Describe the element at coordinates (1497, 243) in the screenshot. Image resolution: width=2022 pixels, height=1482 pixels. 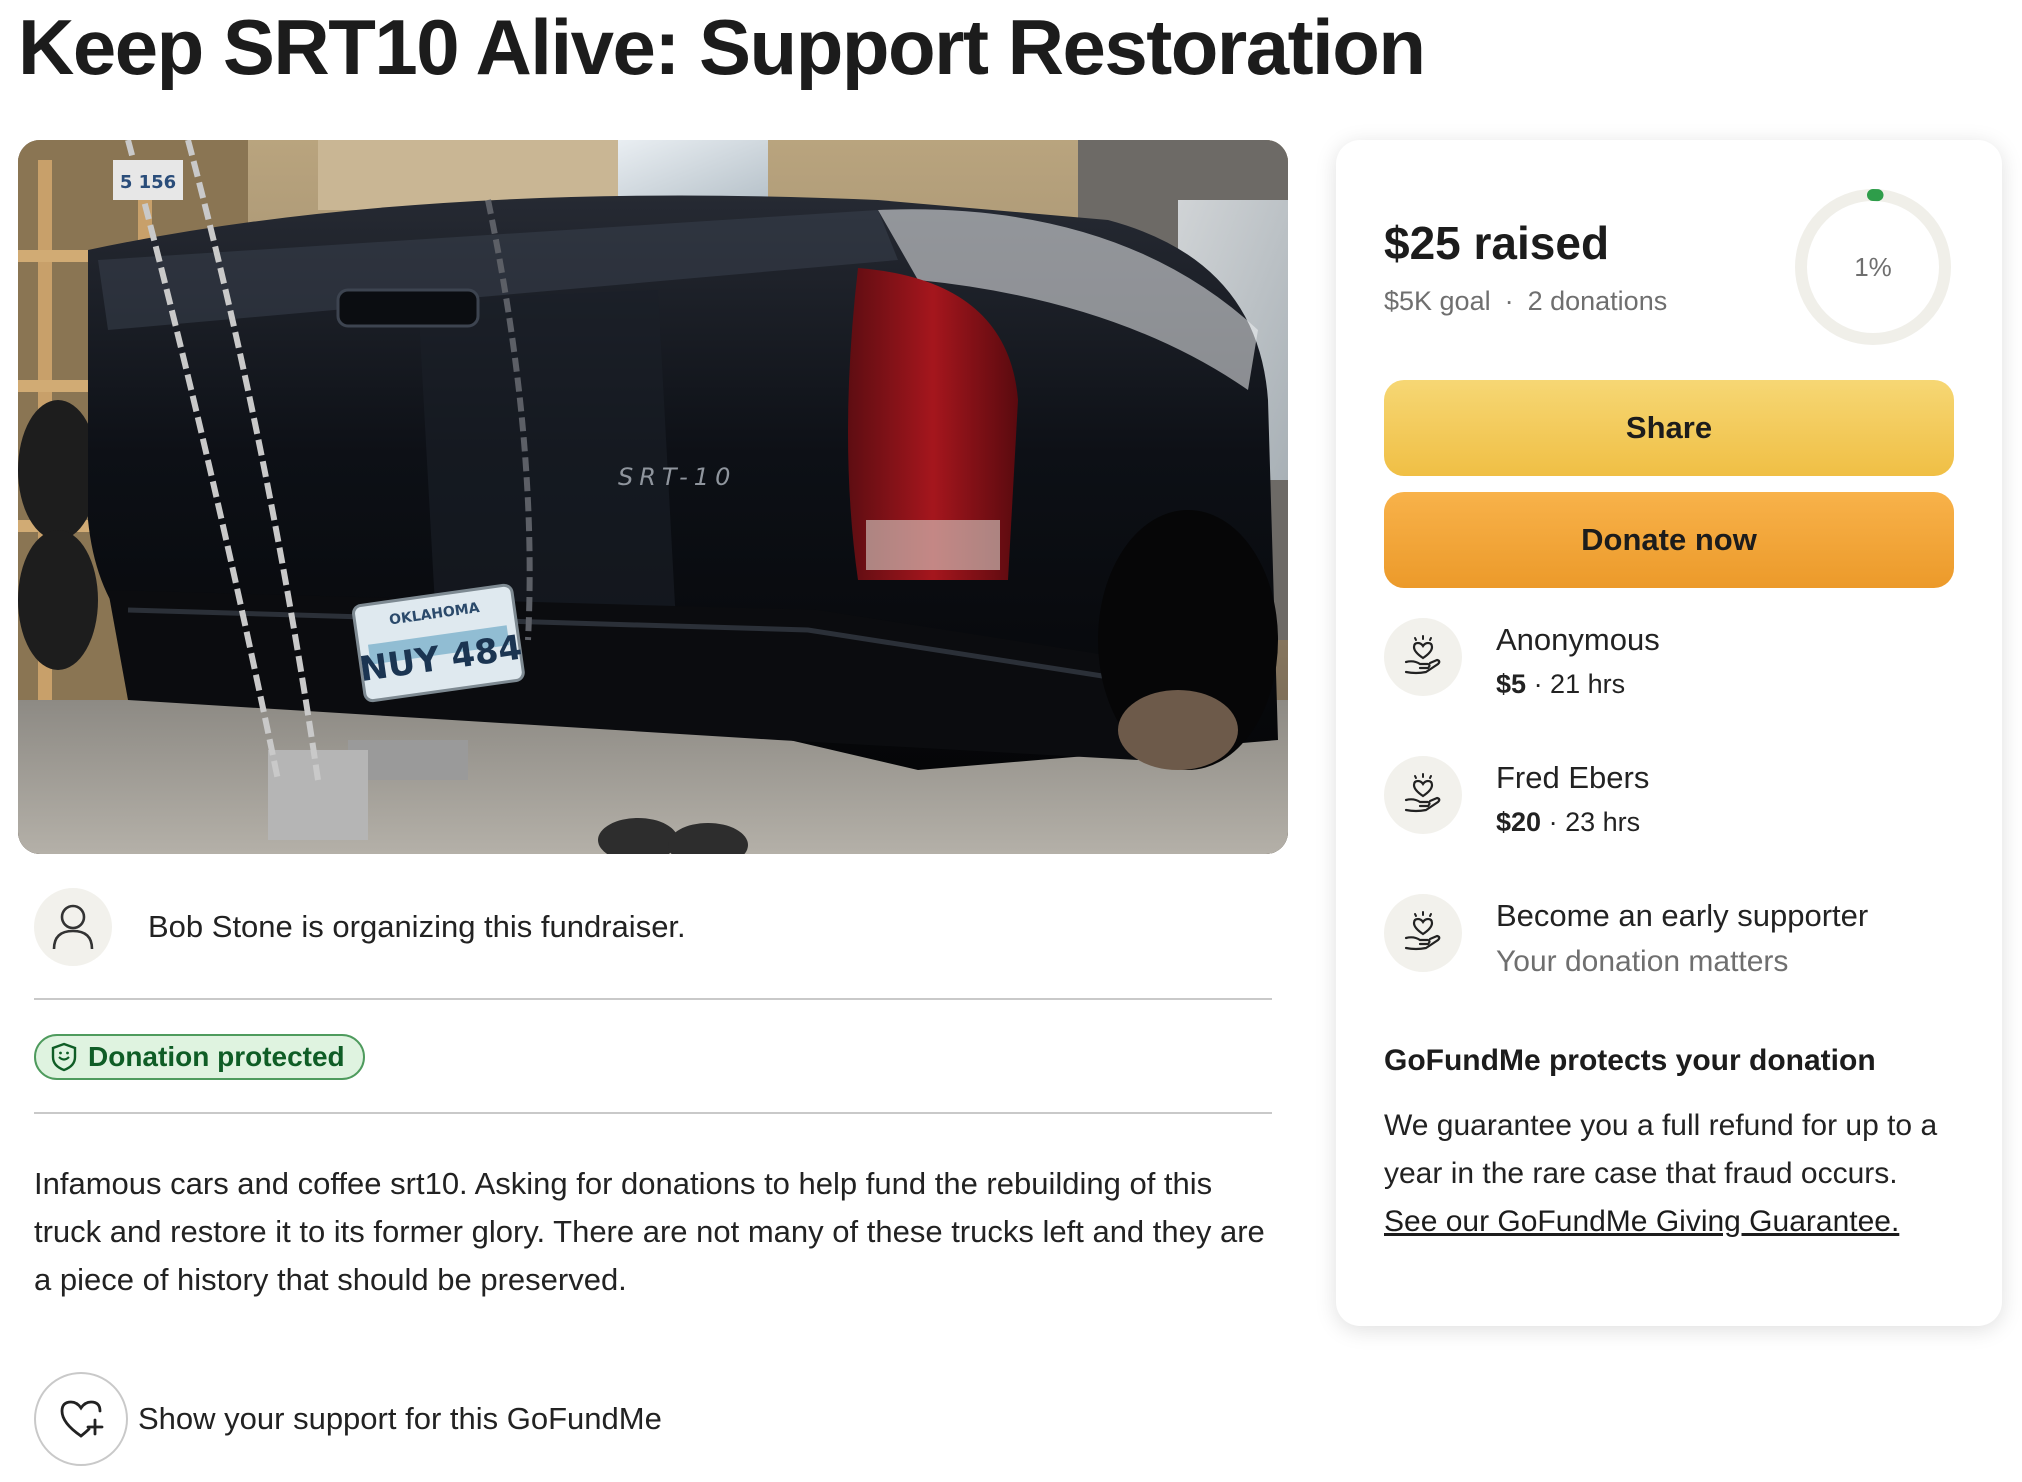
I see `amount-raised: $25 raised` at that location.